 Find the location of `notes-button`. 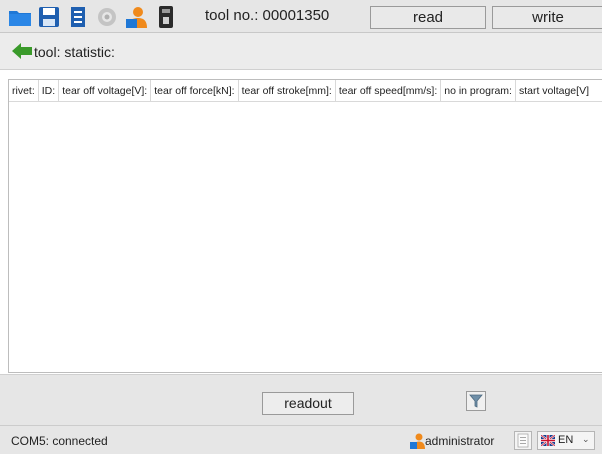

notes-button is located at coordinates (523, 440).